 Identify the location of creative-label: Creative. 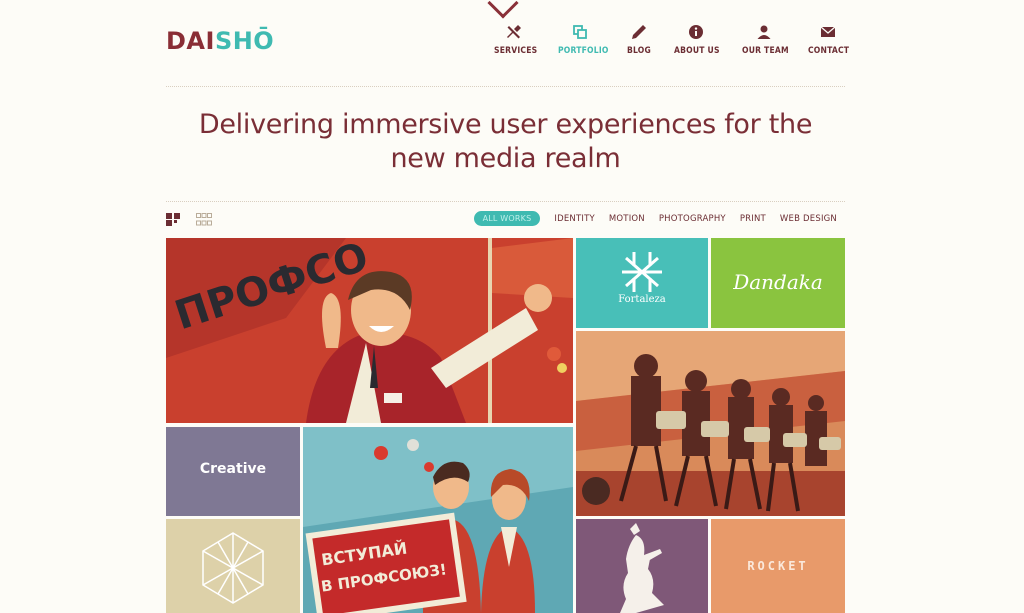
(233, 469).